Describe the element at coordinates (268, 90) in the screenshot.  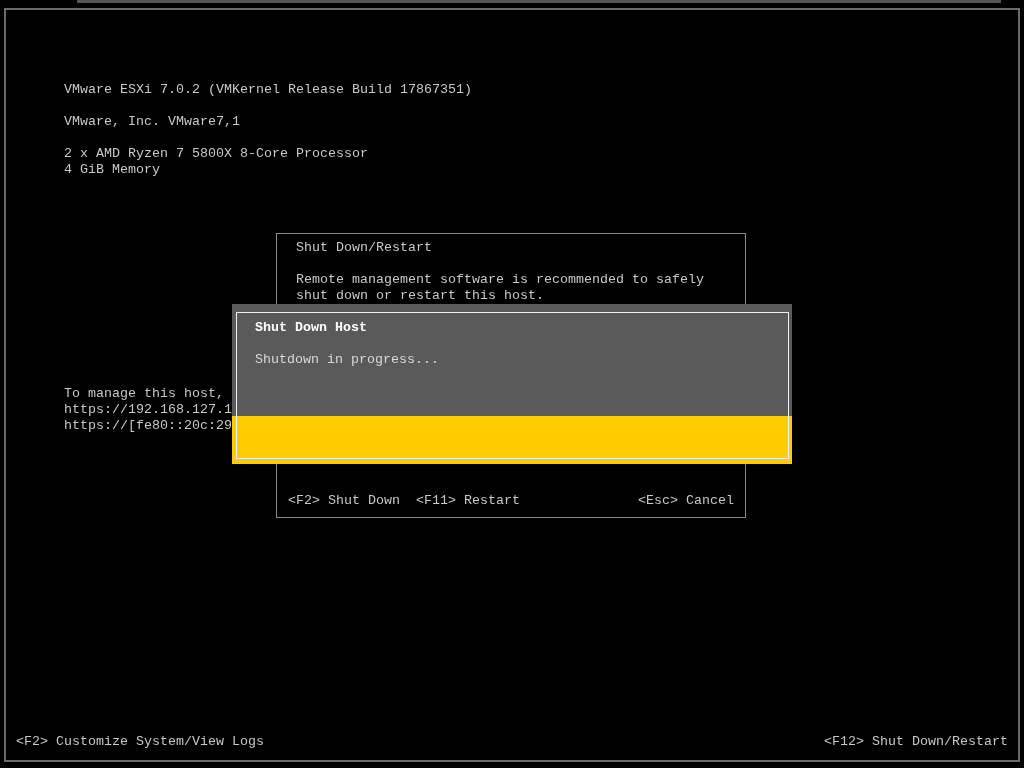
I see `system-info-line: VMware ESXi 7.0.2 (VMKernel Release Build 17867351)` at that location.